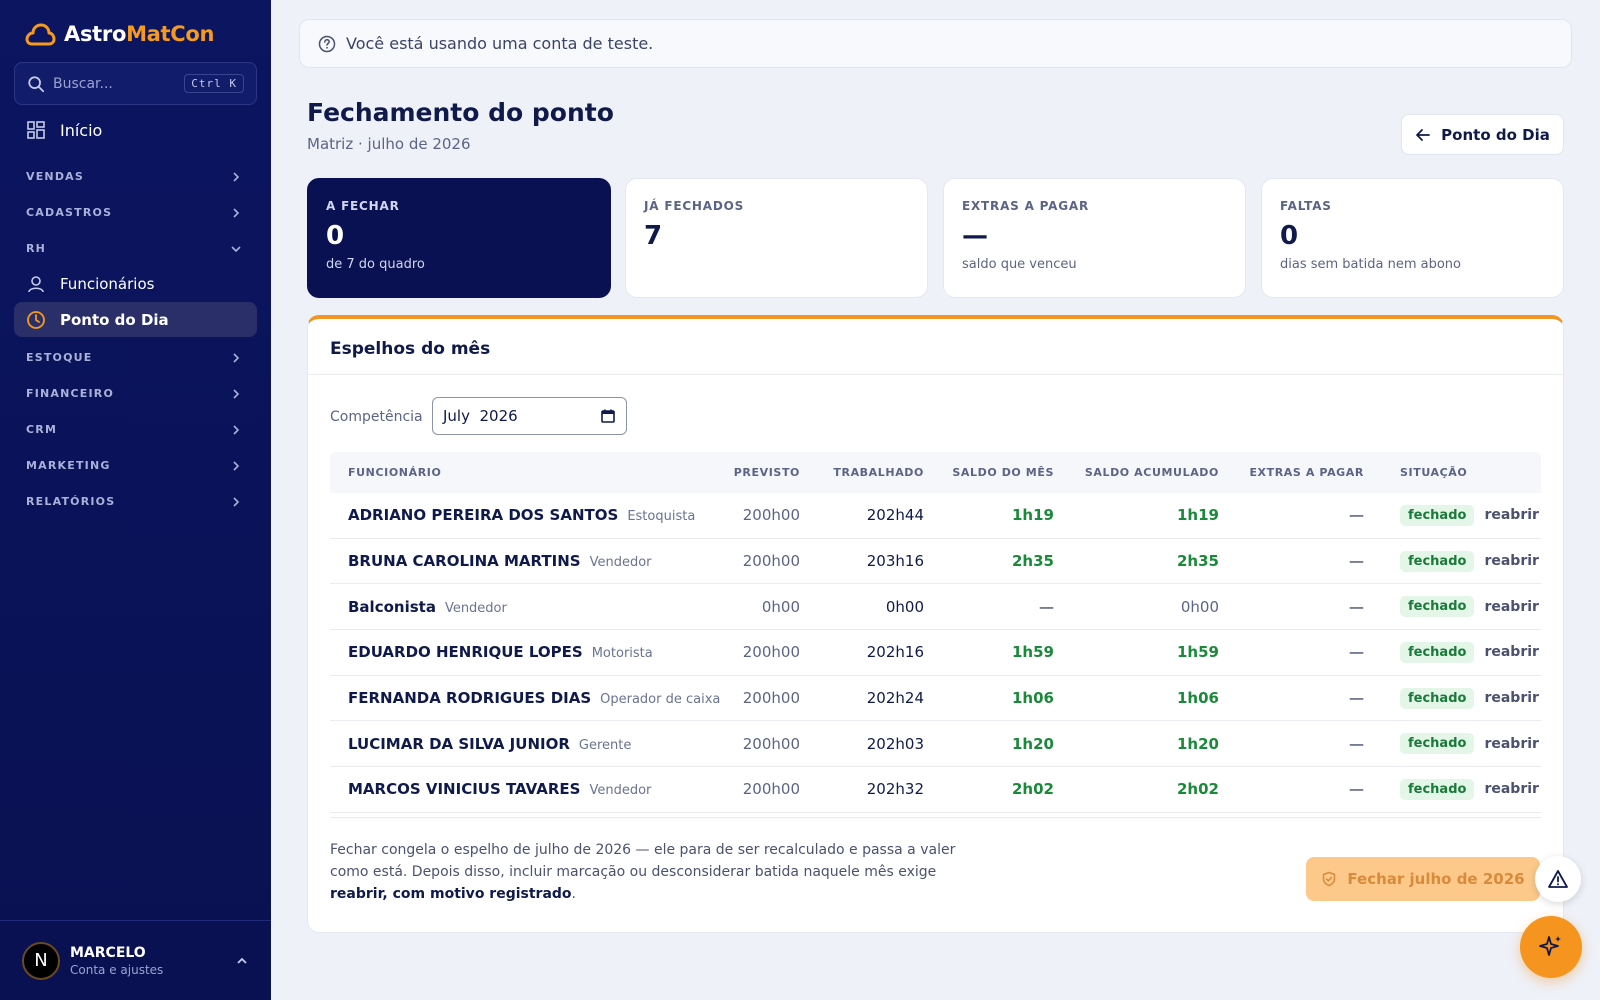 This screenshot has width=1600, height=1000. What do you see at coordinates (1033, 515) in the screenshot?
I see `cell-saldo: 1h19` at bounding box center [1033, 515].